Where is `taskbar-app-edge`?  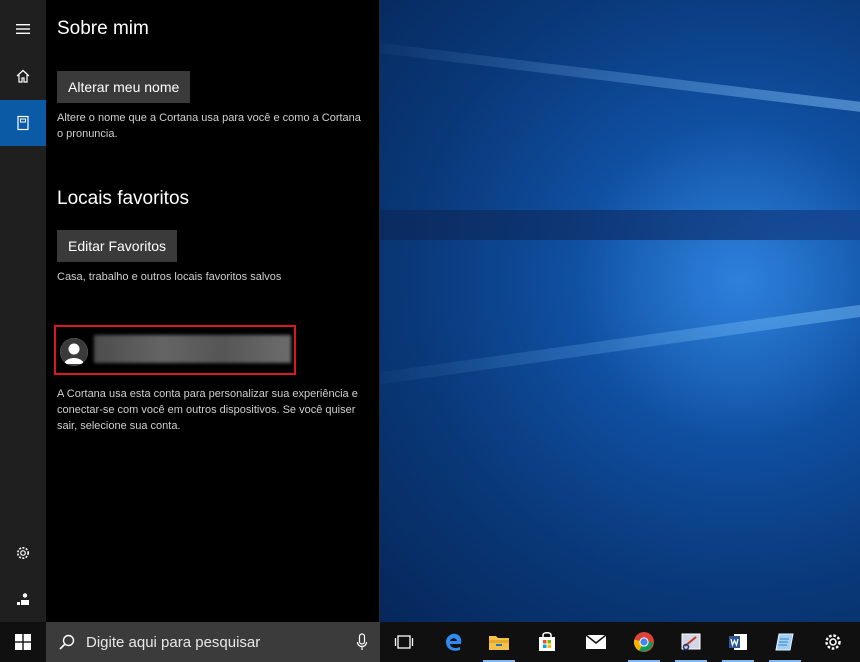 taskbar-app-edge is located at coordinates (454, 642).